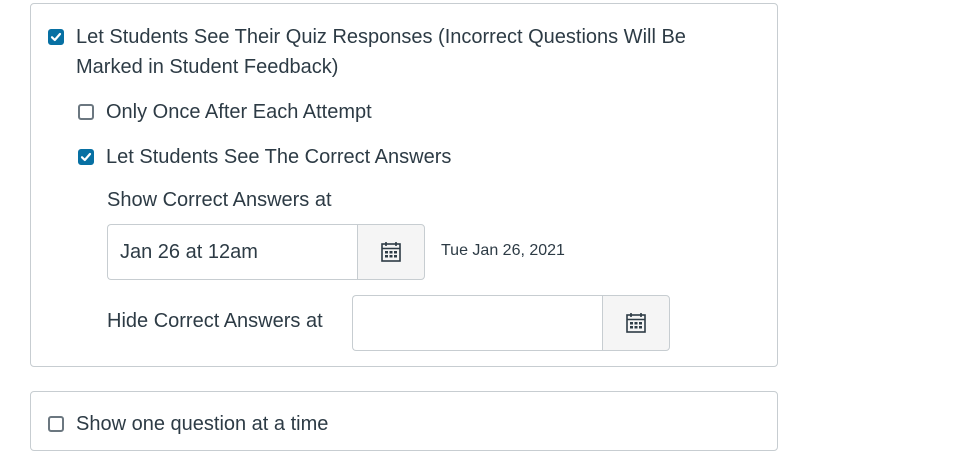 Image resolution: width=971 pixels, height=451 pixels. I want to click on one-question-panel: Show one question at a time, so click(404, 421).